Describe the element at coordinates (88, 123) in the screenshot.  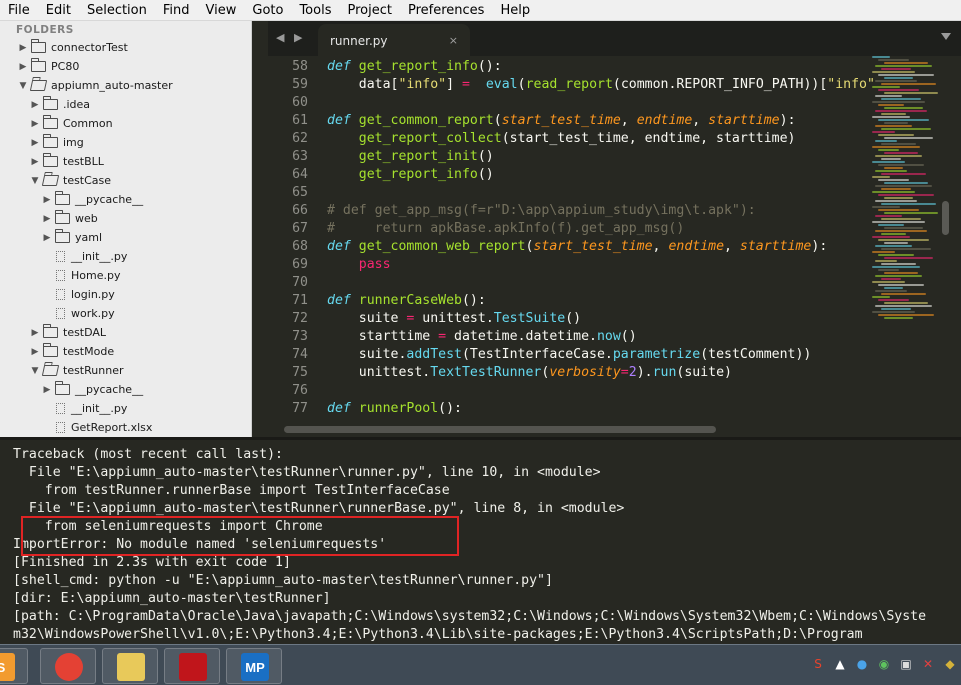
I see `tree-item-label: Common` at that location.